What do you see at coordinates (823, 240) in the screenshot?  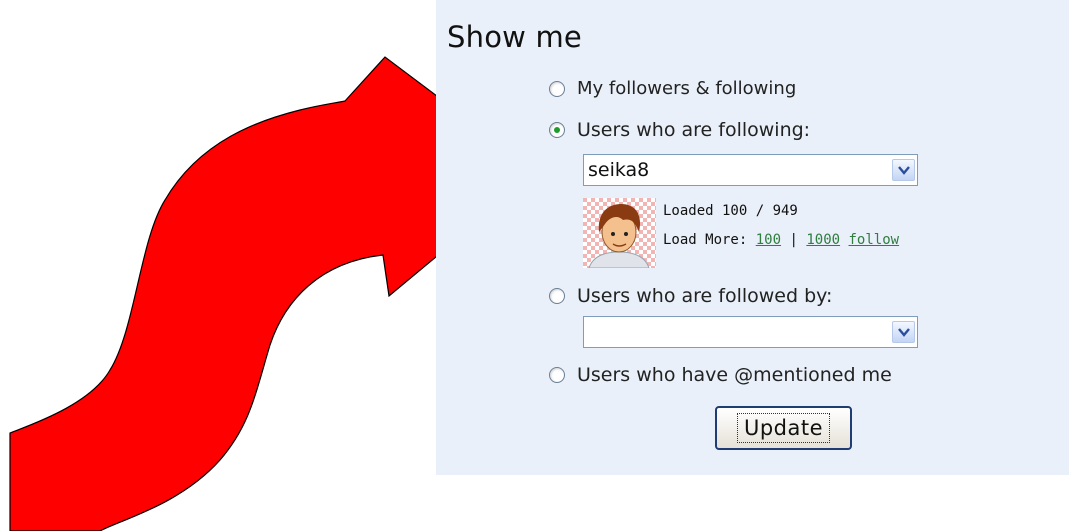 I see `load-1000-link: 1000` at bounding box center [823, 240].